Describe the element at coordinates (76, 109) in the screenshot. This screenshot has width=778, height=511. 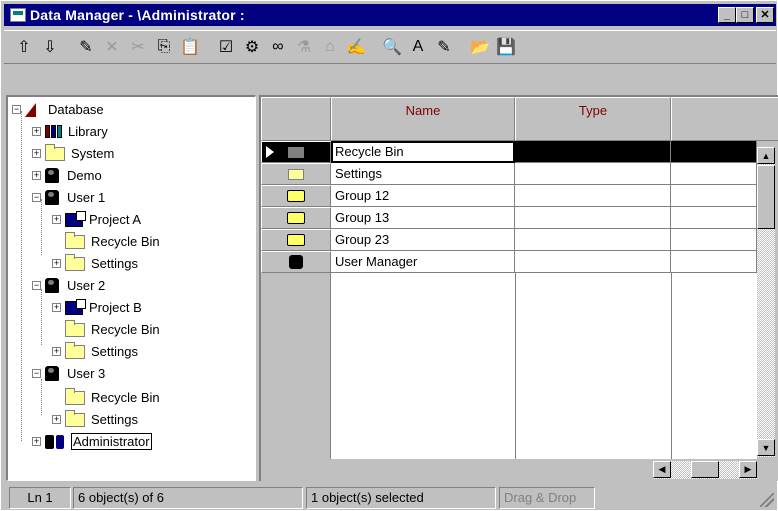
I see `tree-label: Database` at that location.